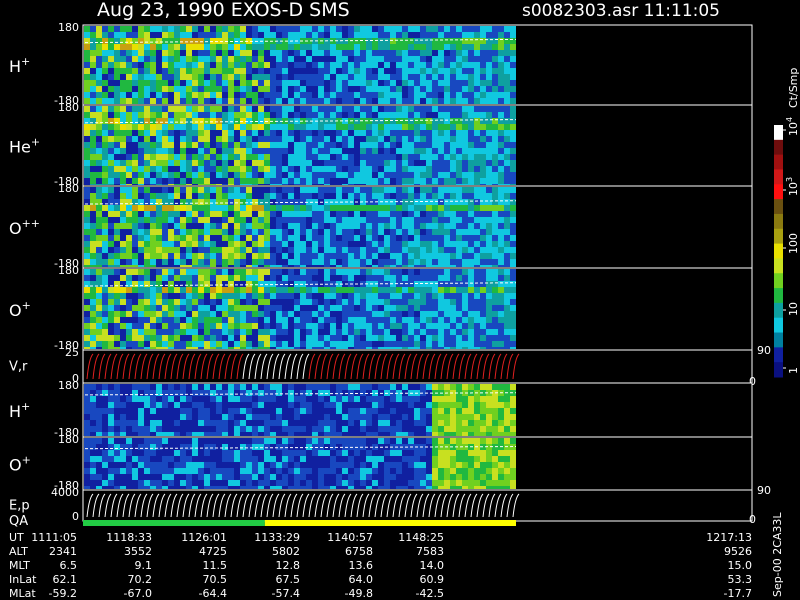 This screenshot has height=600, width=800. What do you see at coordinates (68, 188) in the screenshot?
I see `y-tick-top: 180` at bounding box center [68, 188].